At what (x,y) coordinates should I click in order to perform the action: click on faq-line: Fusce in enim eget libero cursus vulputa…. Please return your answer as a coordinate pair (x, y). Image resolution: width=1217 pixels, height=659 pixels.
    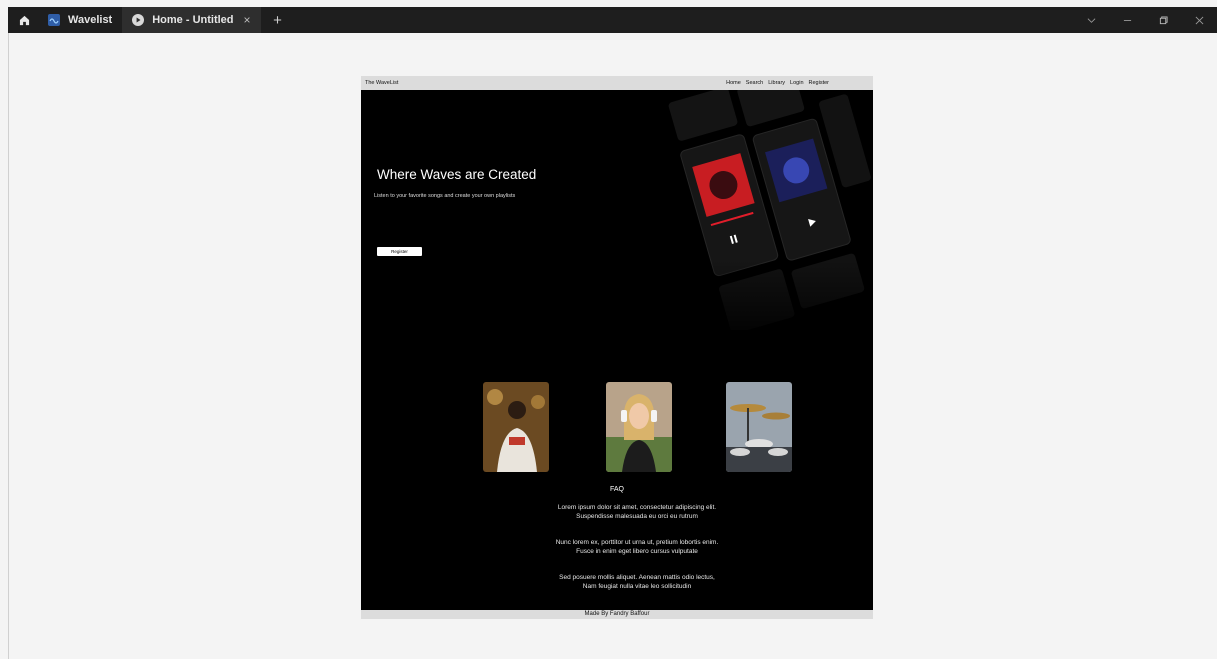
    Looking at the image, I should click on (637, 551).